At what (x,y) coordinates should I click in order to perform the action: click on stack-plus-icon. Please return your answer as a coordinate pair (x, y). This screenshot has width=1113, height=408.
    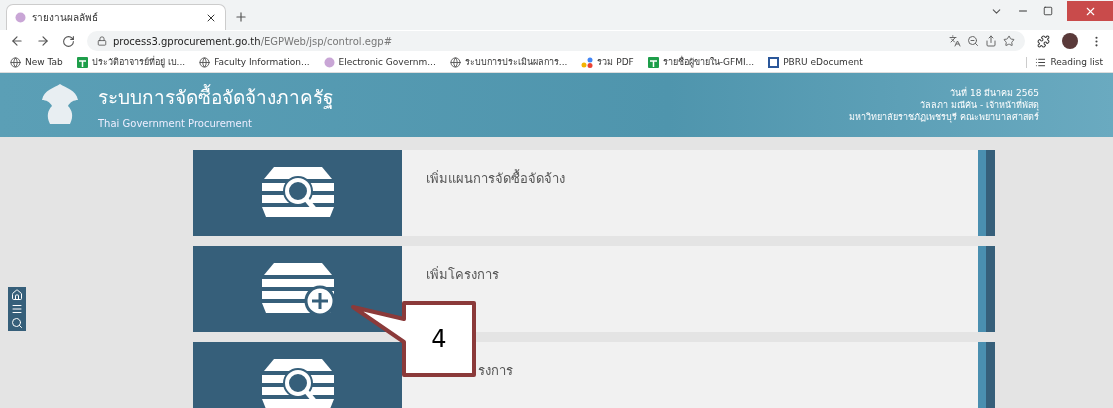
    Looking at the image, I should click on (297, 289).